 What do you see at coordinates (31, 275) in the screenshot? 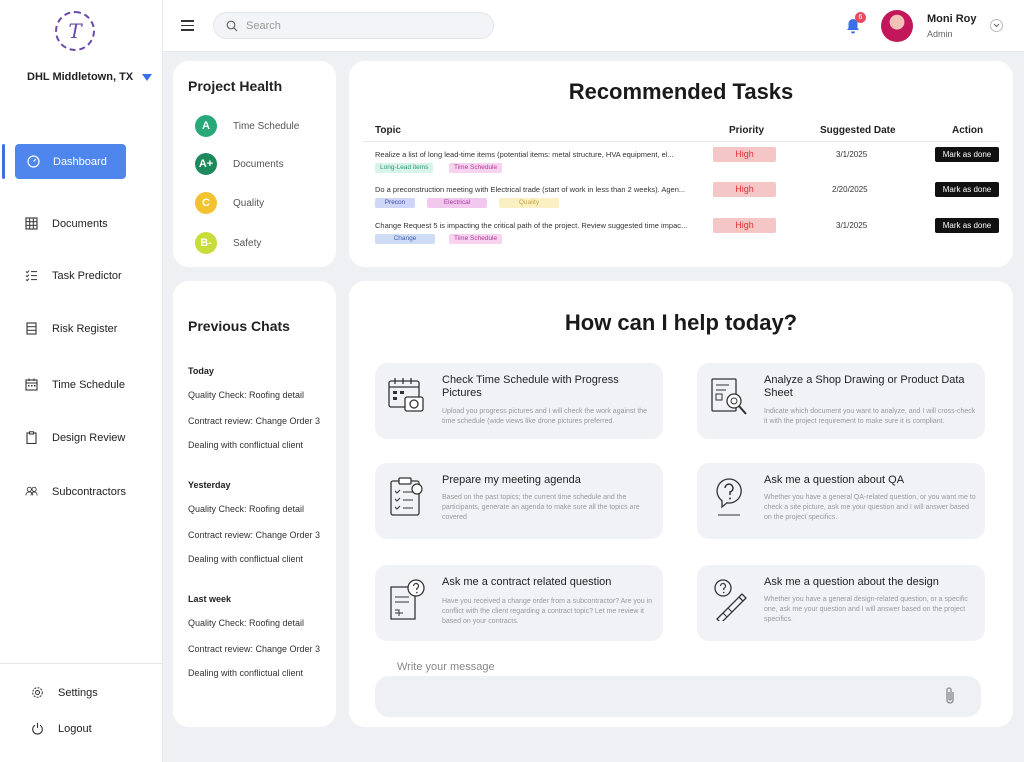
I see `checklist-icon` at bounding box center [31, 275].